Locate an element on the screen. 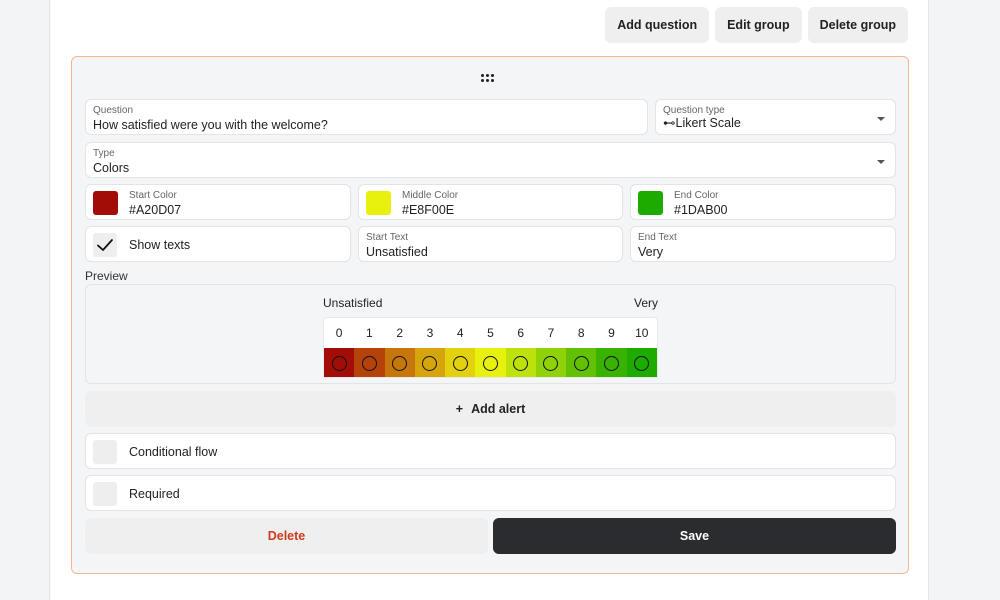 This screenshot has width=1000, height=600. middle-color-value: #E8F00E is located at coordinates (428, 210).